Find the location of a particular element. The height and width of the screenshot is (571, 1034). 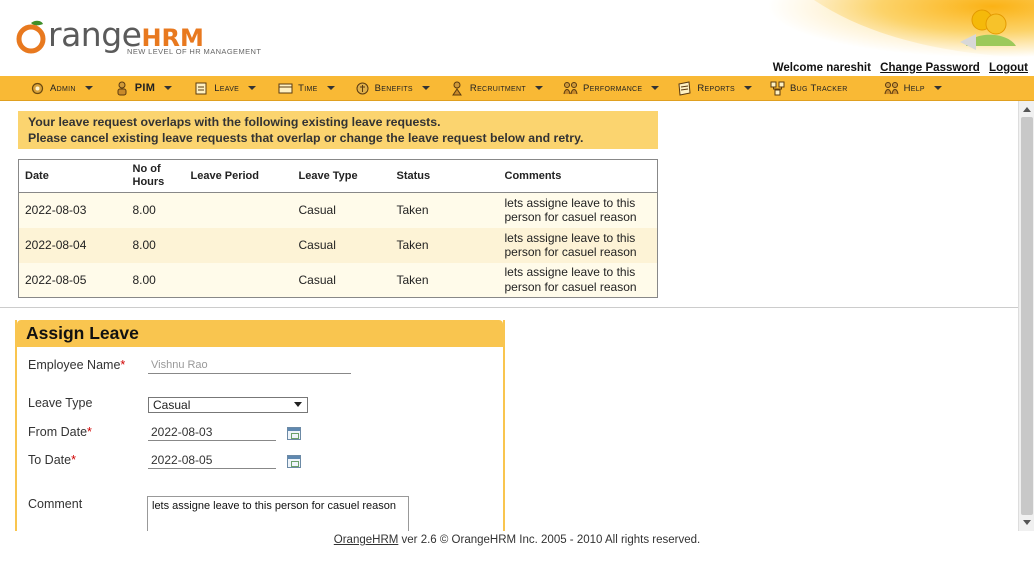

menu-recruitment: Recruitment is located at coordinates (496, 88).